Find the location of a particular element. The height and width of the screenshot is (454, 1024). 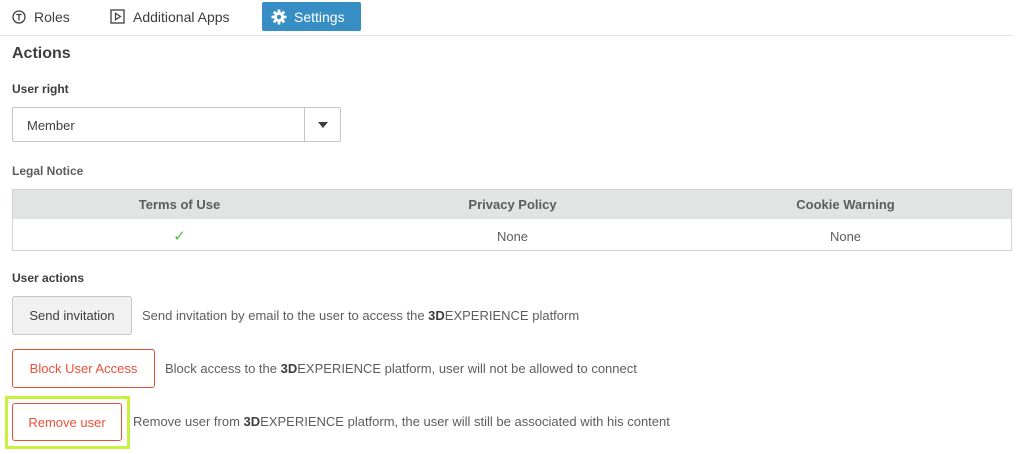

send-invitation-button: Send invitation is located at coordinates (72, 315).